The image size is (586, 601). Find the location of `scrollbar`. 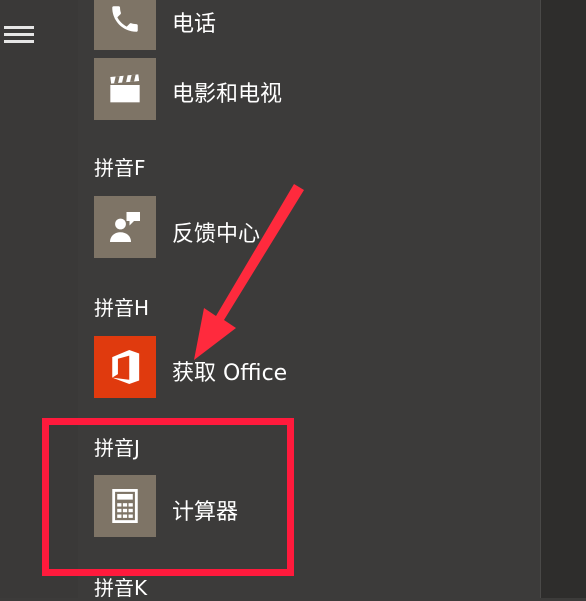

scrollbar is located at coordinates (563, 299).